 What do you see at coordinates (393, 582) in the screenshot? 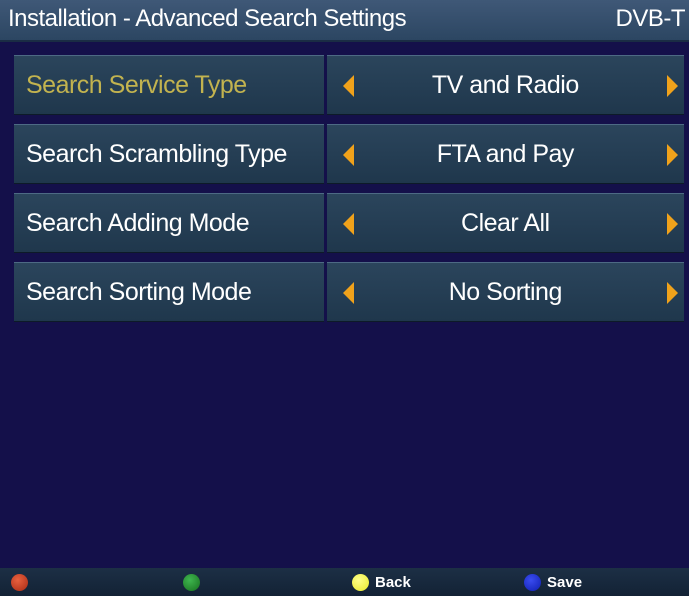
I see `back-label: Back` at bounding box center [393, 582].